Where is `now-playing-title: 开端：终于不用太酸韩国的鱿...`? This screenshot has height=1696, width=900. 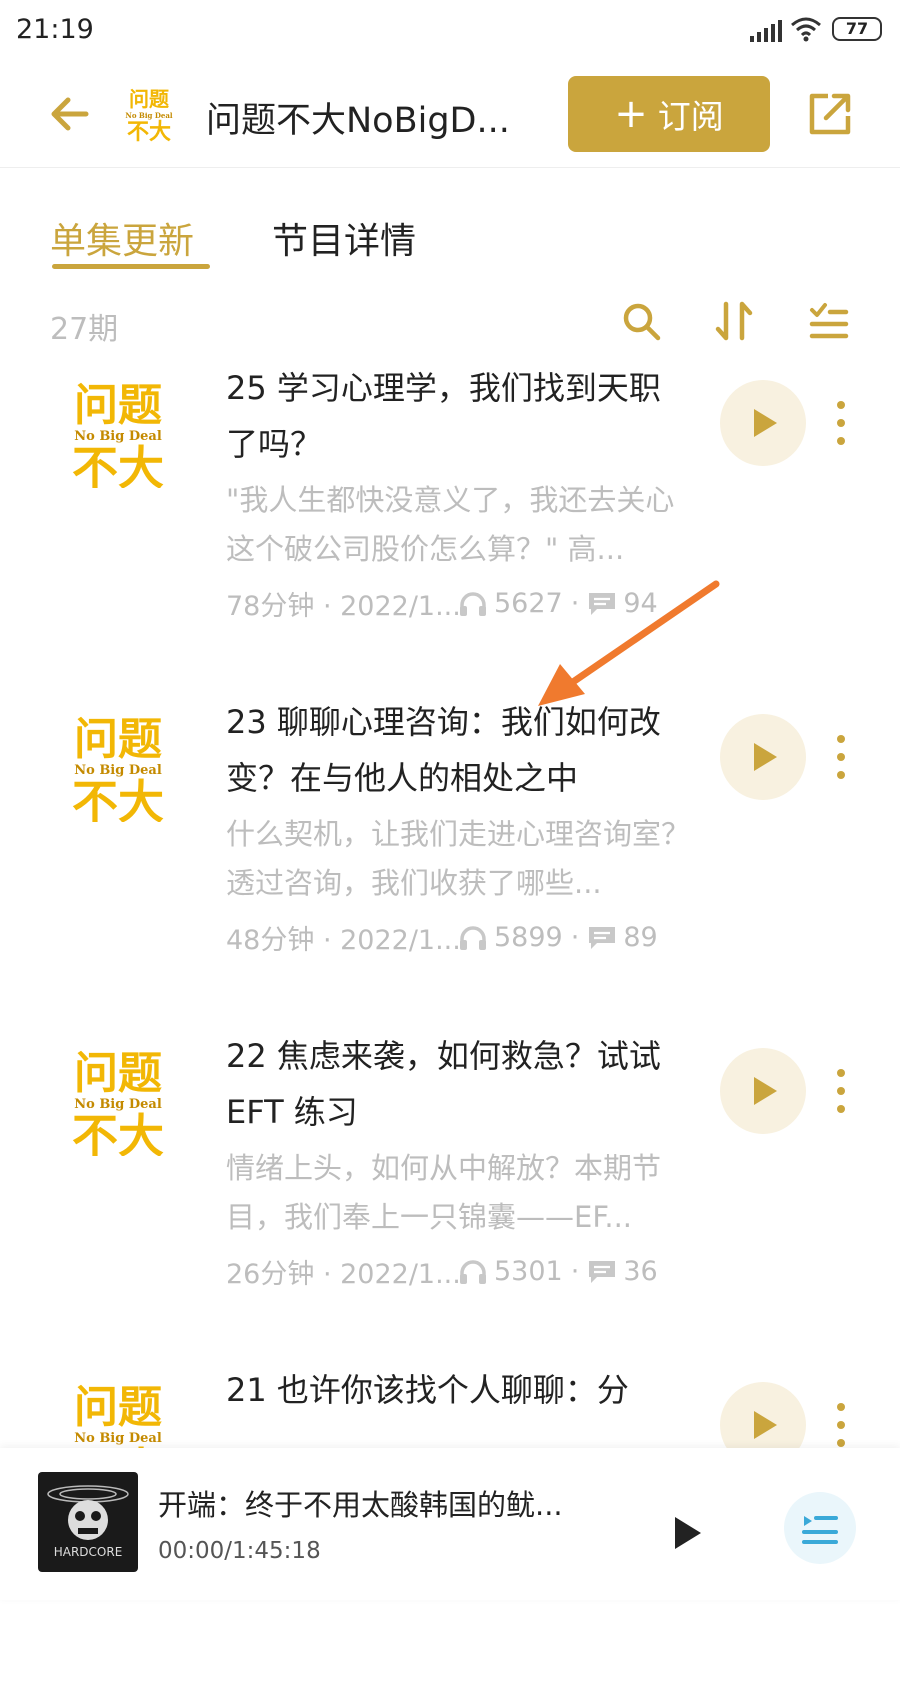 now-playing-title: 开端：终于不用太酸韩国的鱿... is located at coordinates (360, 1505).